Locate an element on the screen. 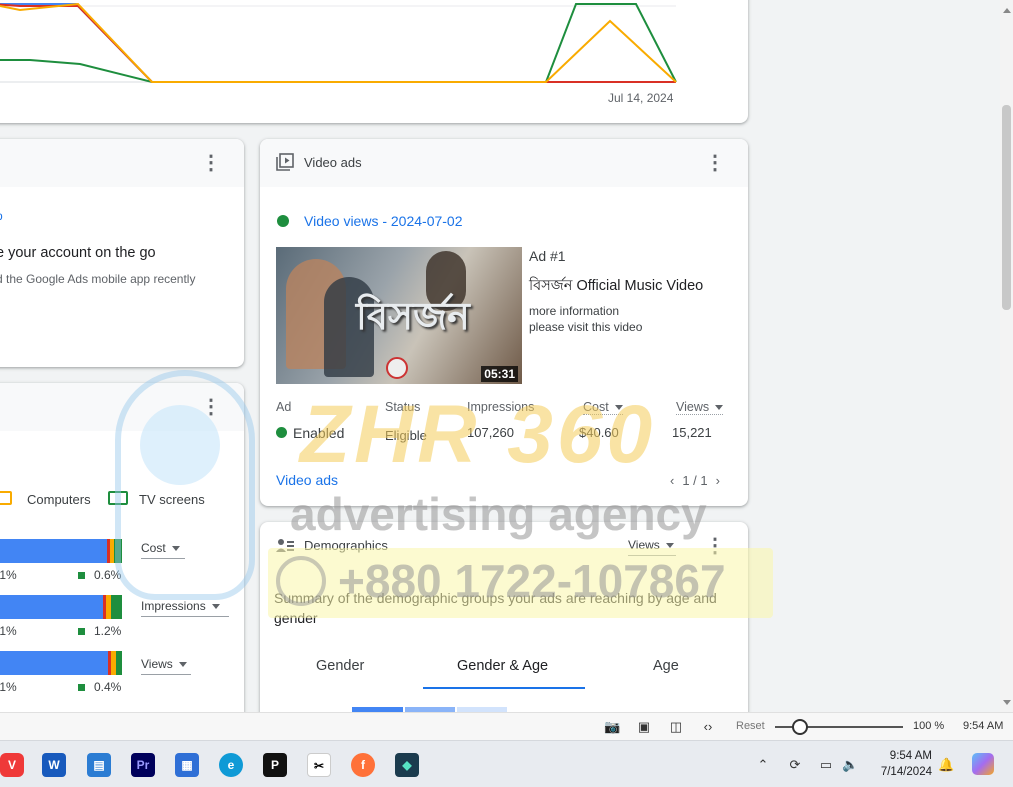 The height and width of the screenshot is (787, 1013). metric-select-label: Impressions is located at coordinates (173, 606).